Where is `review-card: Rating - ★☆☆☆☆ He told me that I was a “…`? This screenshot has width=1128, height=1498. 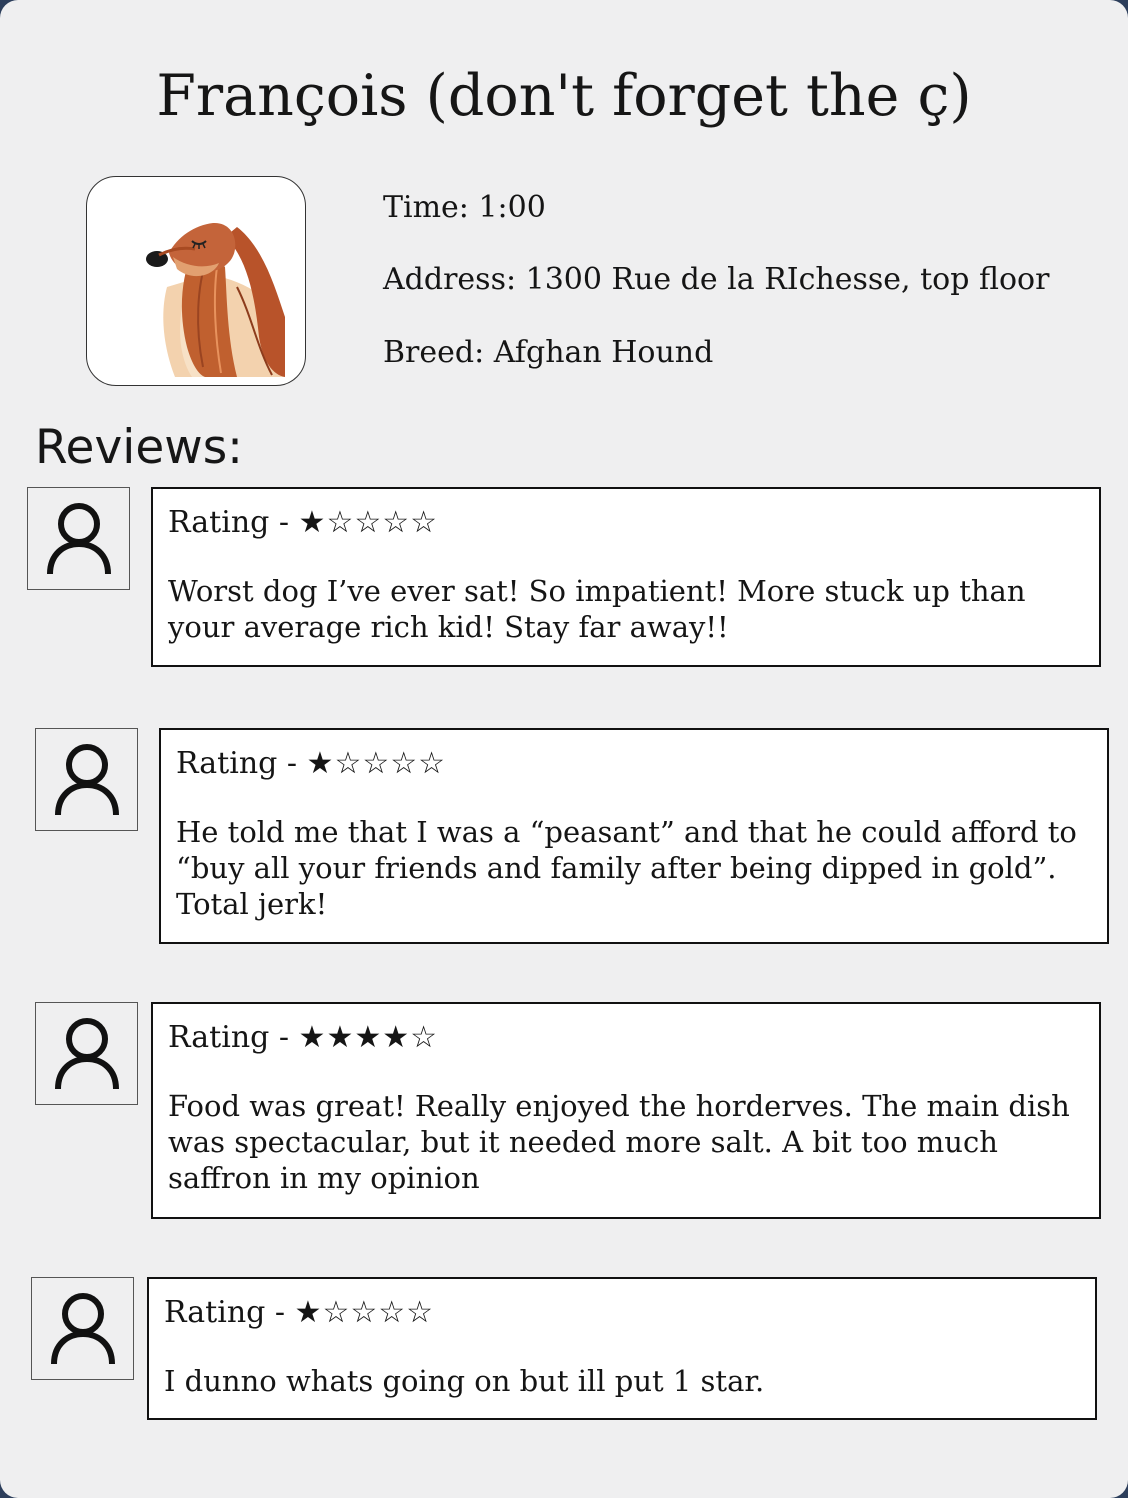
review-card: Rating - ★☆☆☆☆ He told me that I was a “… is located at coordinates (634, 836).